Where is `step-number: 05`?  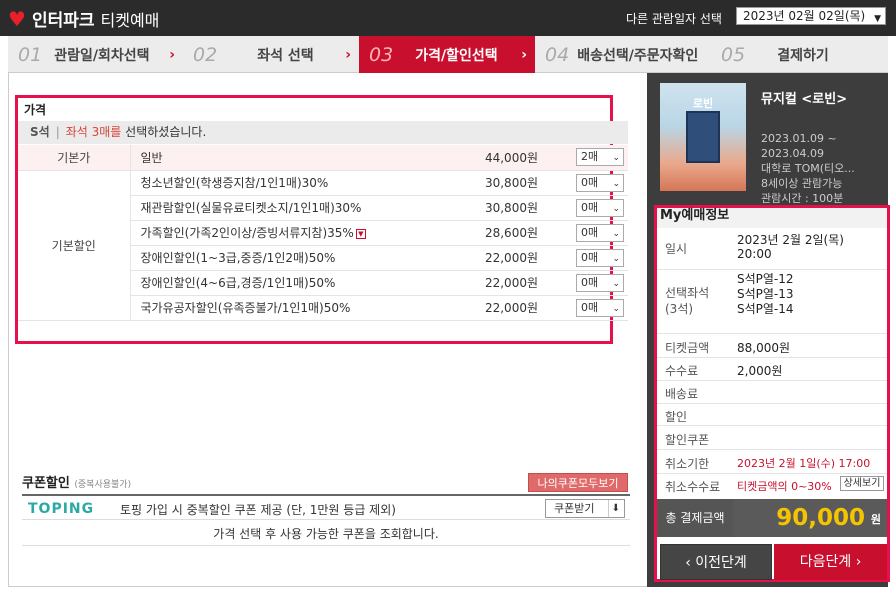 step-number: 05 is located at coordinates (733, 54).